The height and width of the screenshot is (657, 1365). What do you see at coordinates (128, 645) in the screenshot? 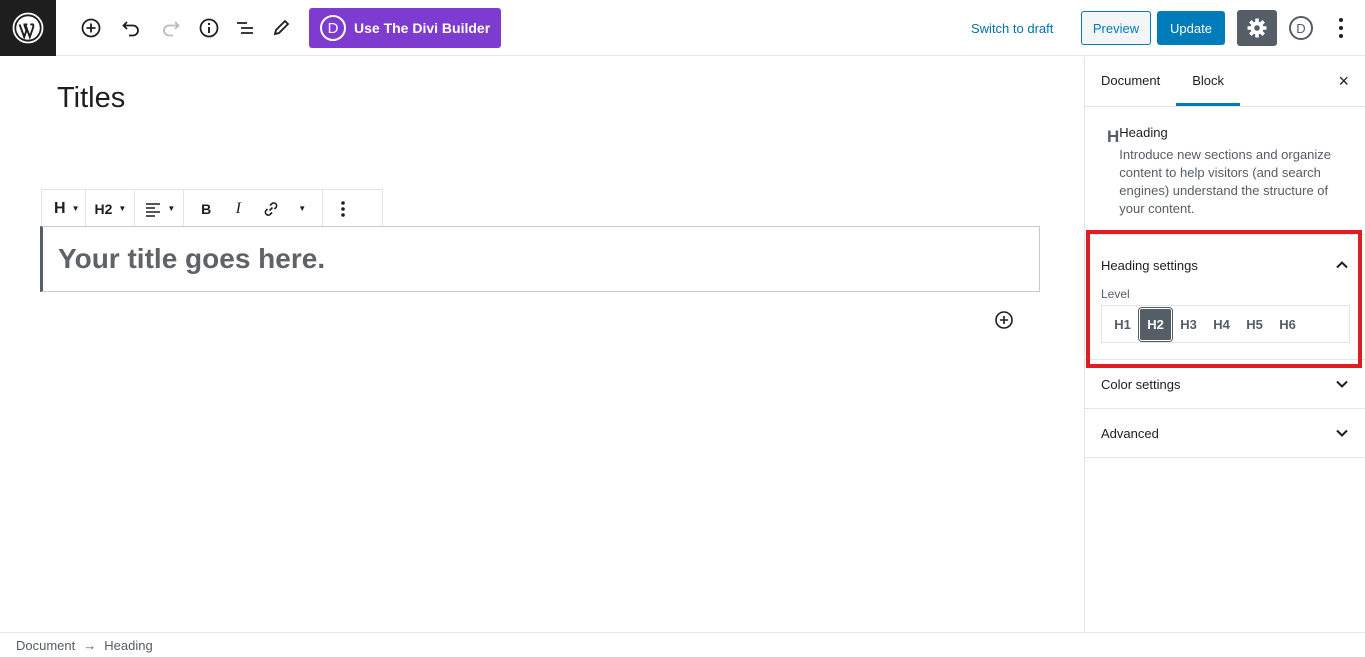
I see `breadcrumb-heading: Heading` at bounding box center [128, 645].